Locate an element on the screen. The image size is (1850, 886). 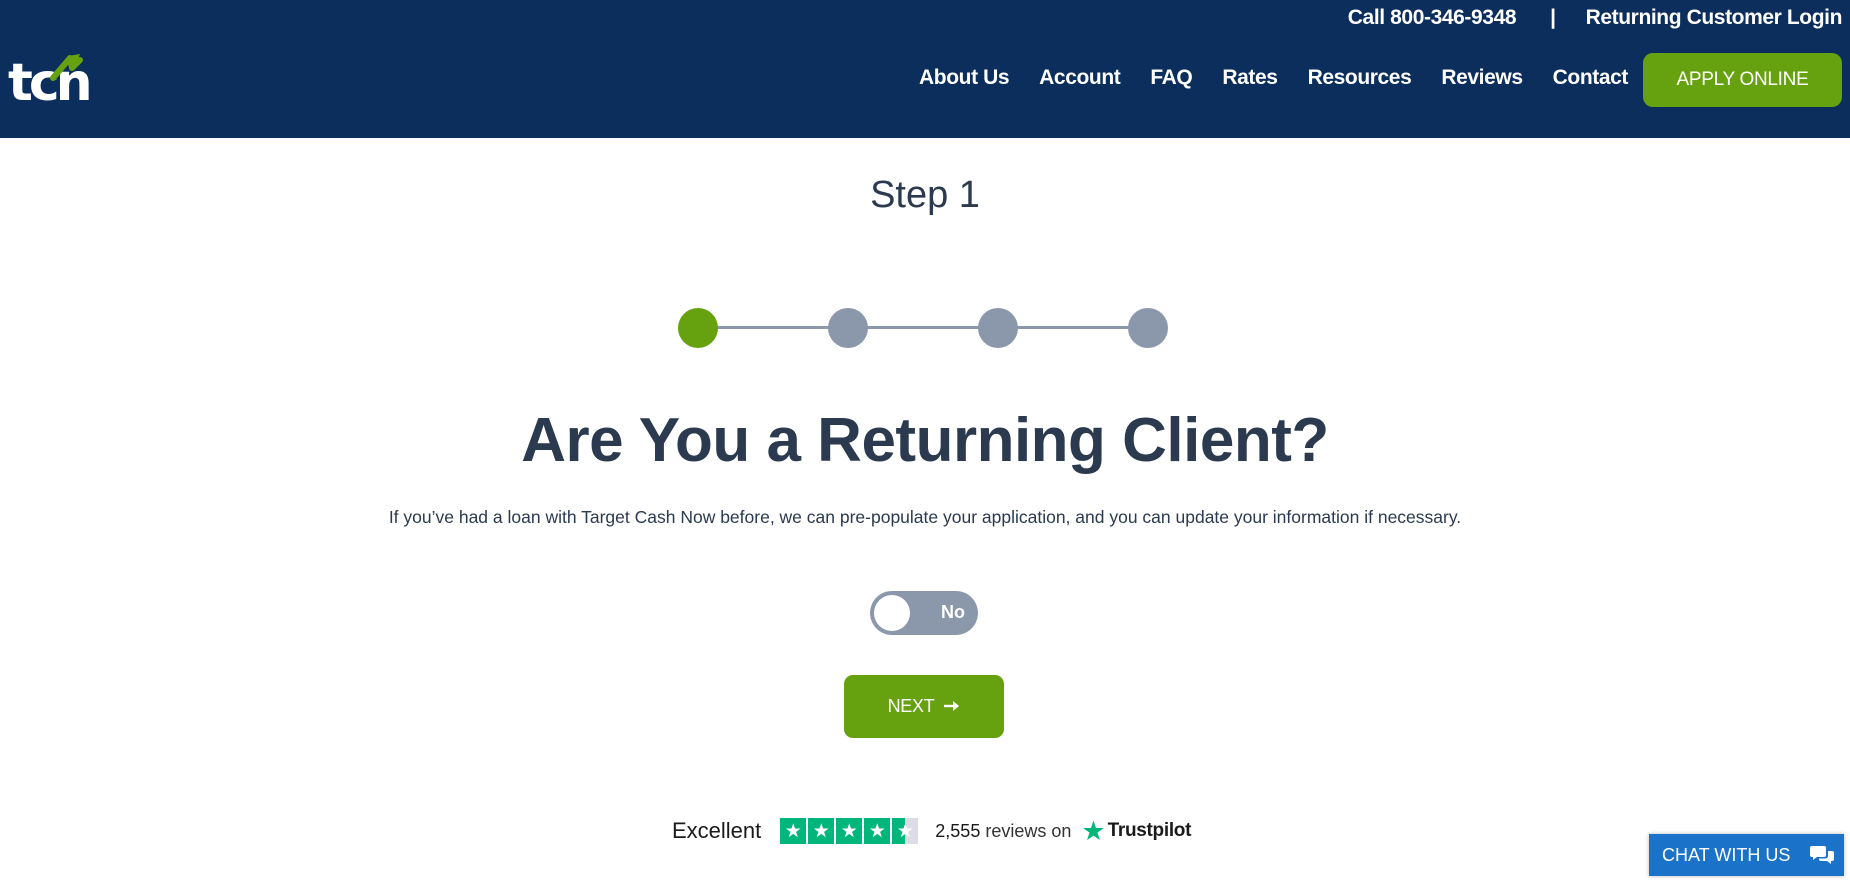
chat-with-us-button: CHAT WITH US is located at coordinates (1746, 855).